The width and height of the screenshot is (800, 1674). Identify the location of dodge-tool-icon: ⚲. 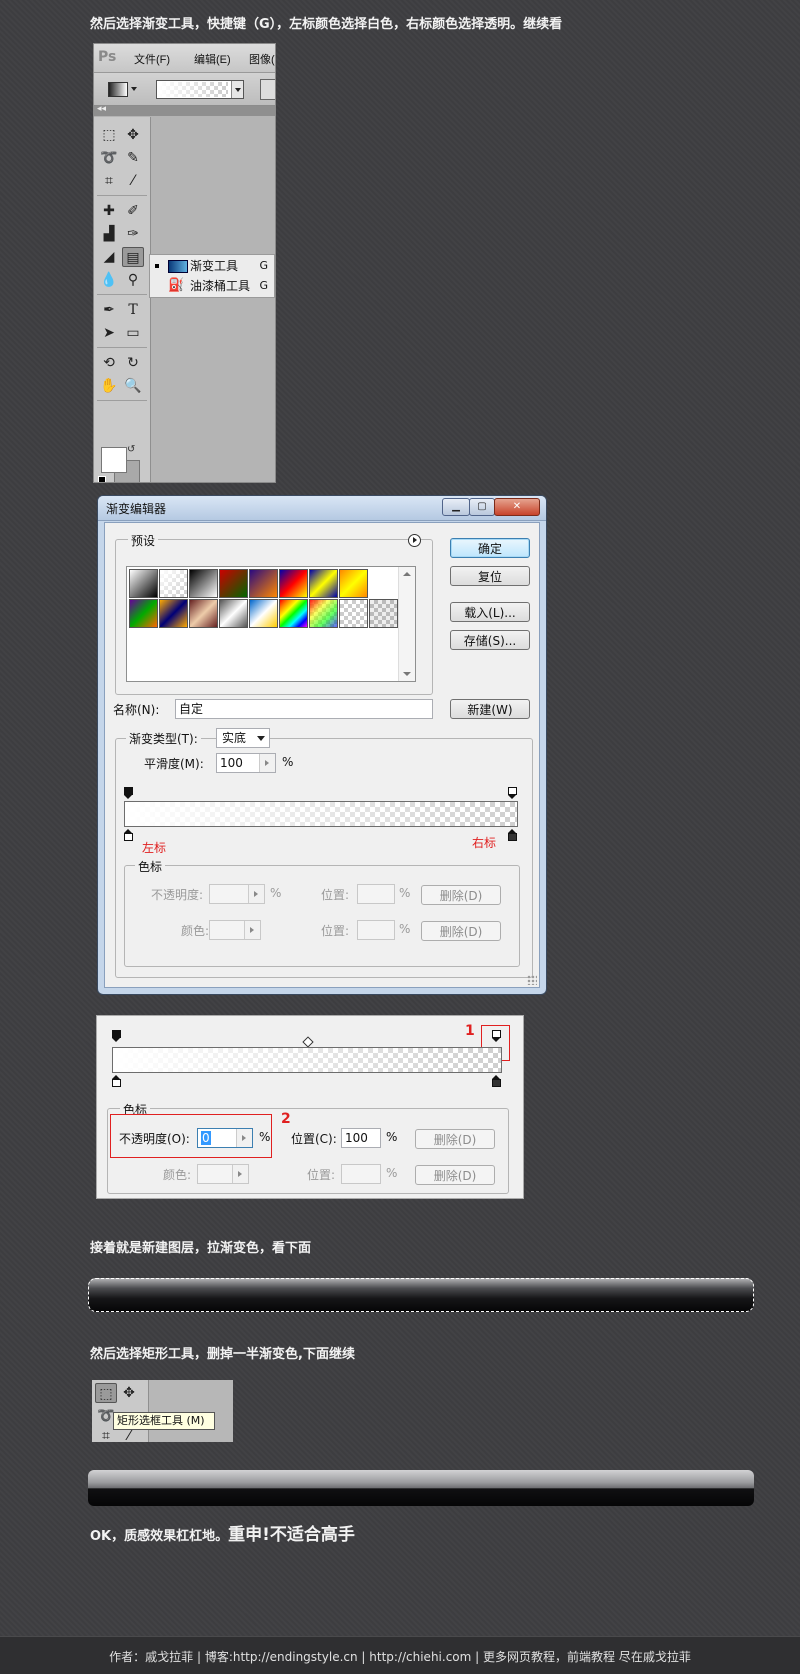
(133, 280).